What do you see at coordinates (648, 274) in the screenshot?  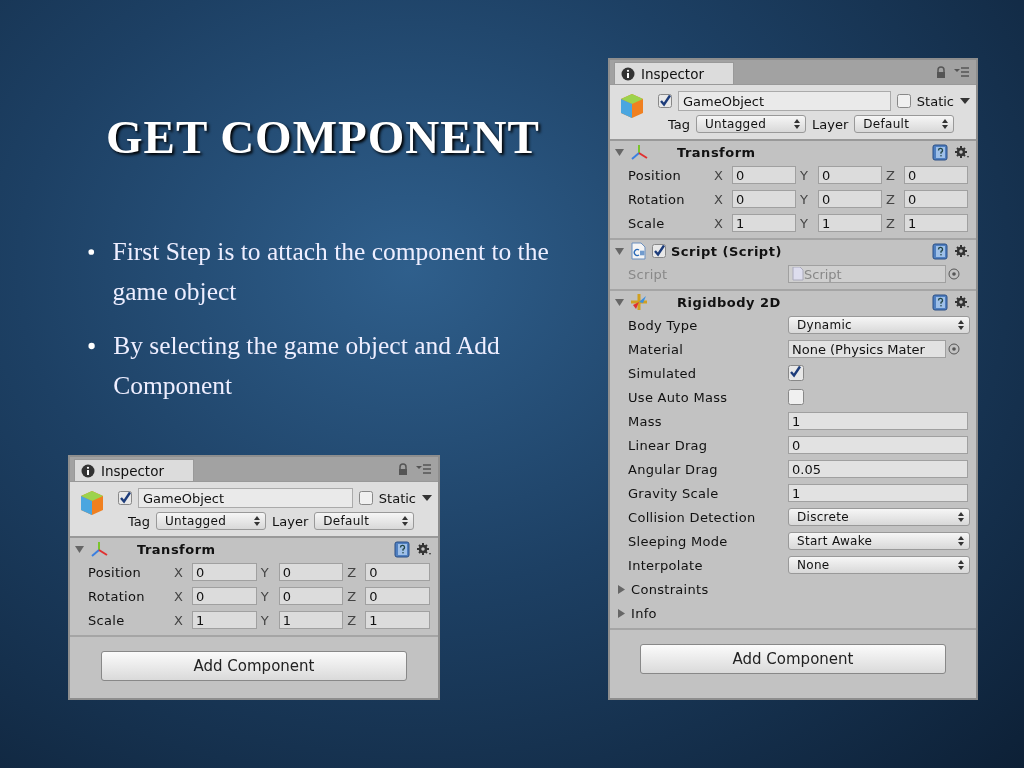 I see `field-label: Script` at bounding box center [648, 274].